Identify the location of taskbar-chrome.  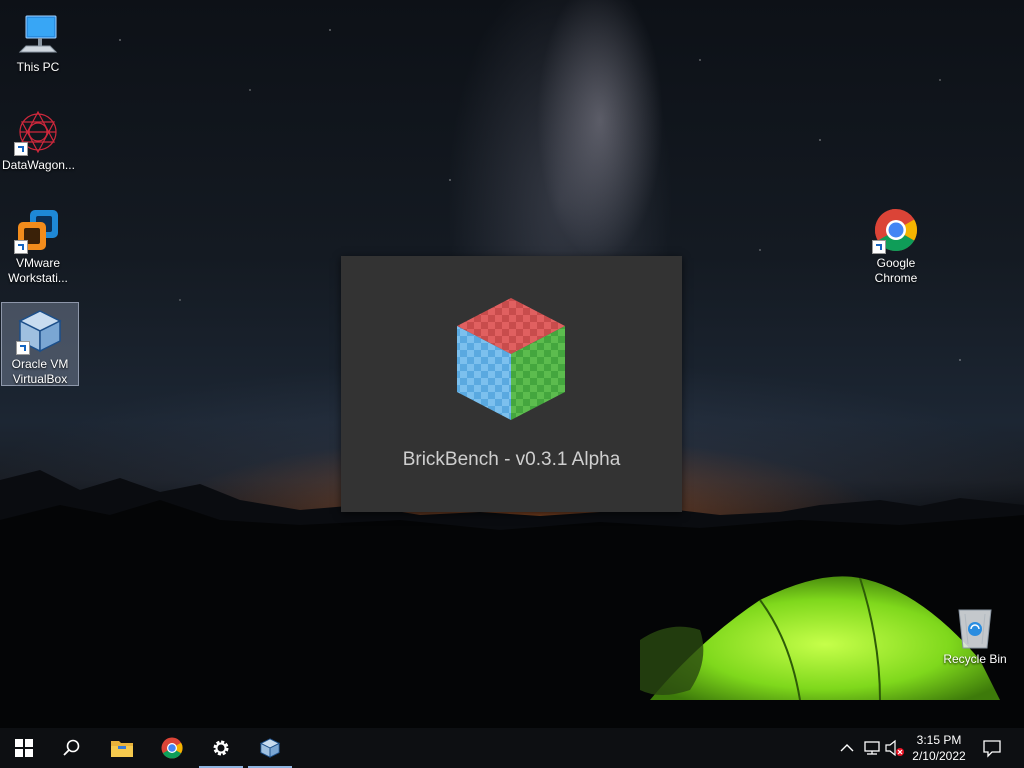
(172, 748).